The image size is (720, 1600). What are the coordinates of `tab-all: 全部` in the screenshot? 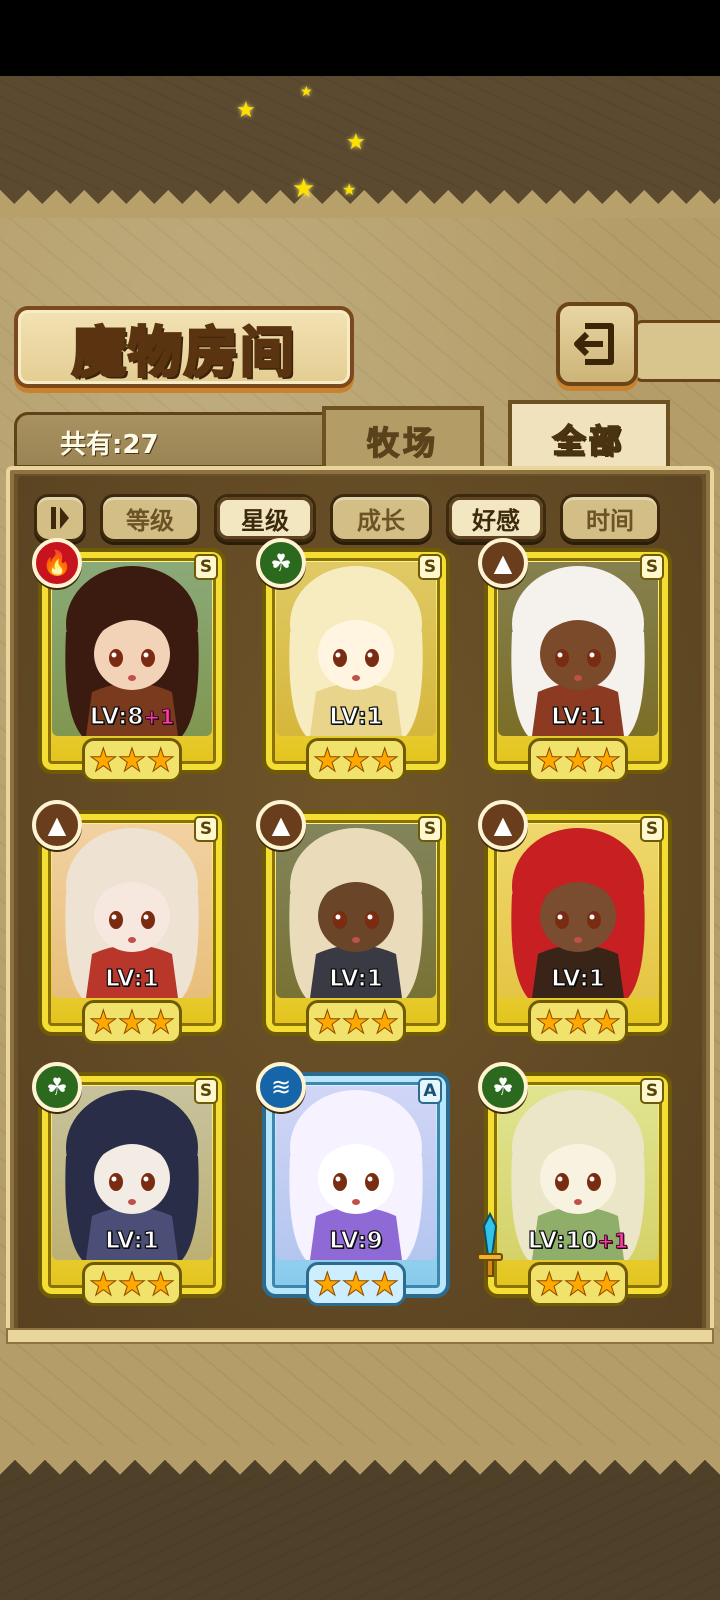 It's located at (589, 437).